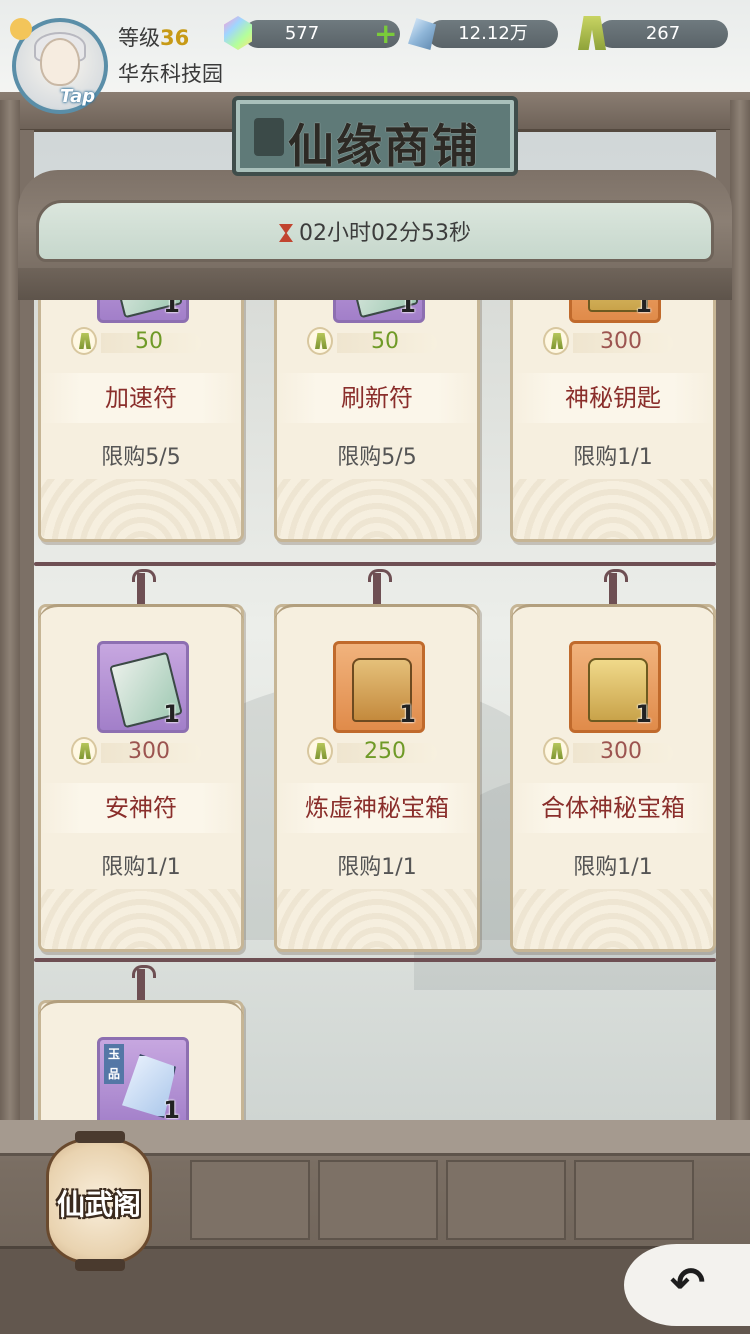  Describe the element at coordinates (170, 74) in the screenshot. I see `player-location: 华东科技园` at that location.